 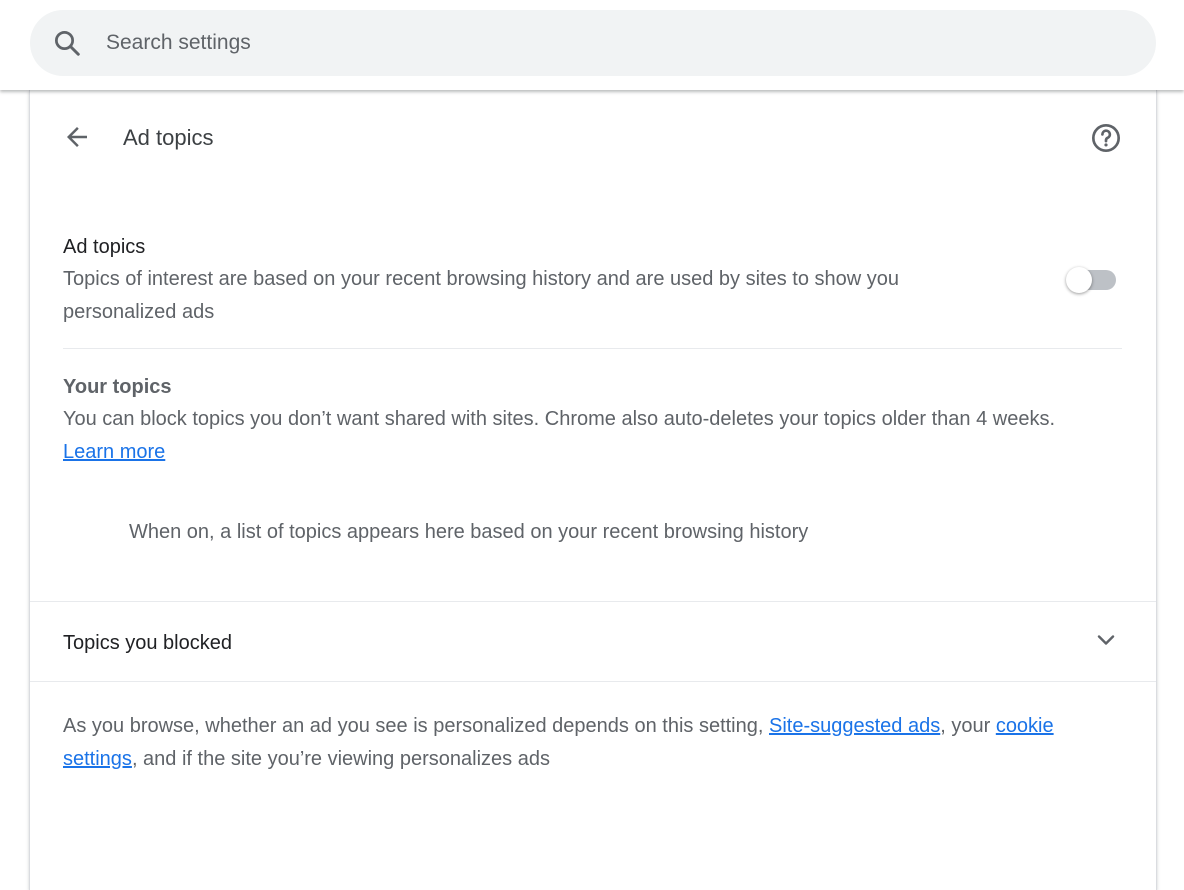 I want to click on page-title: Ad topics, so click(x=168, y=137).